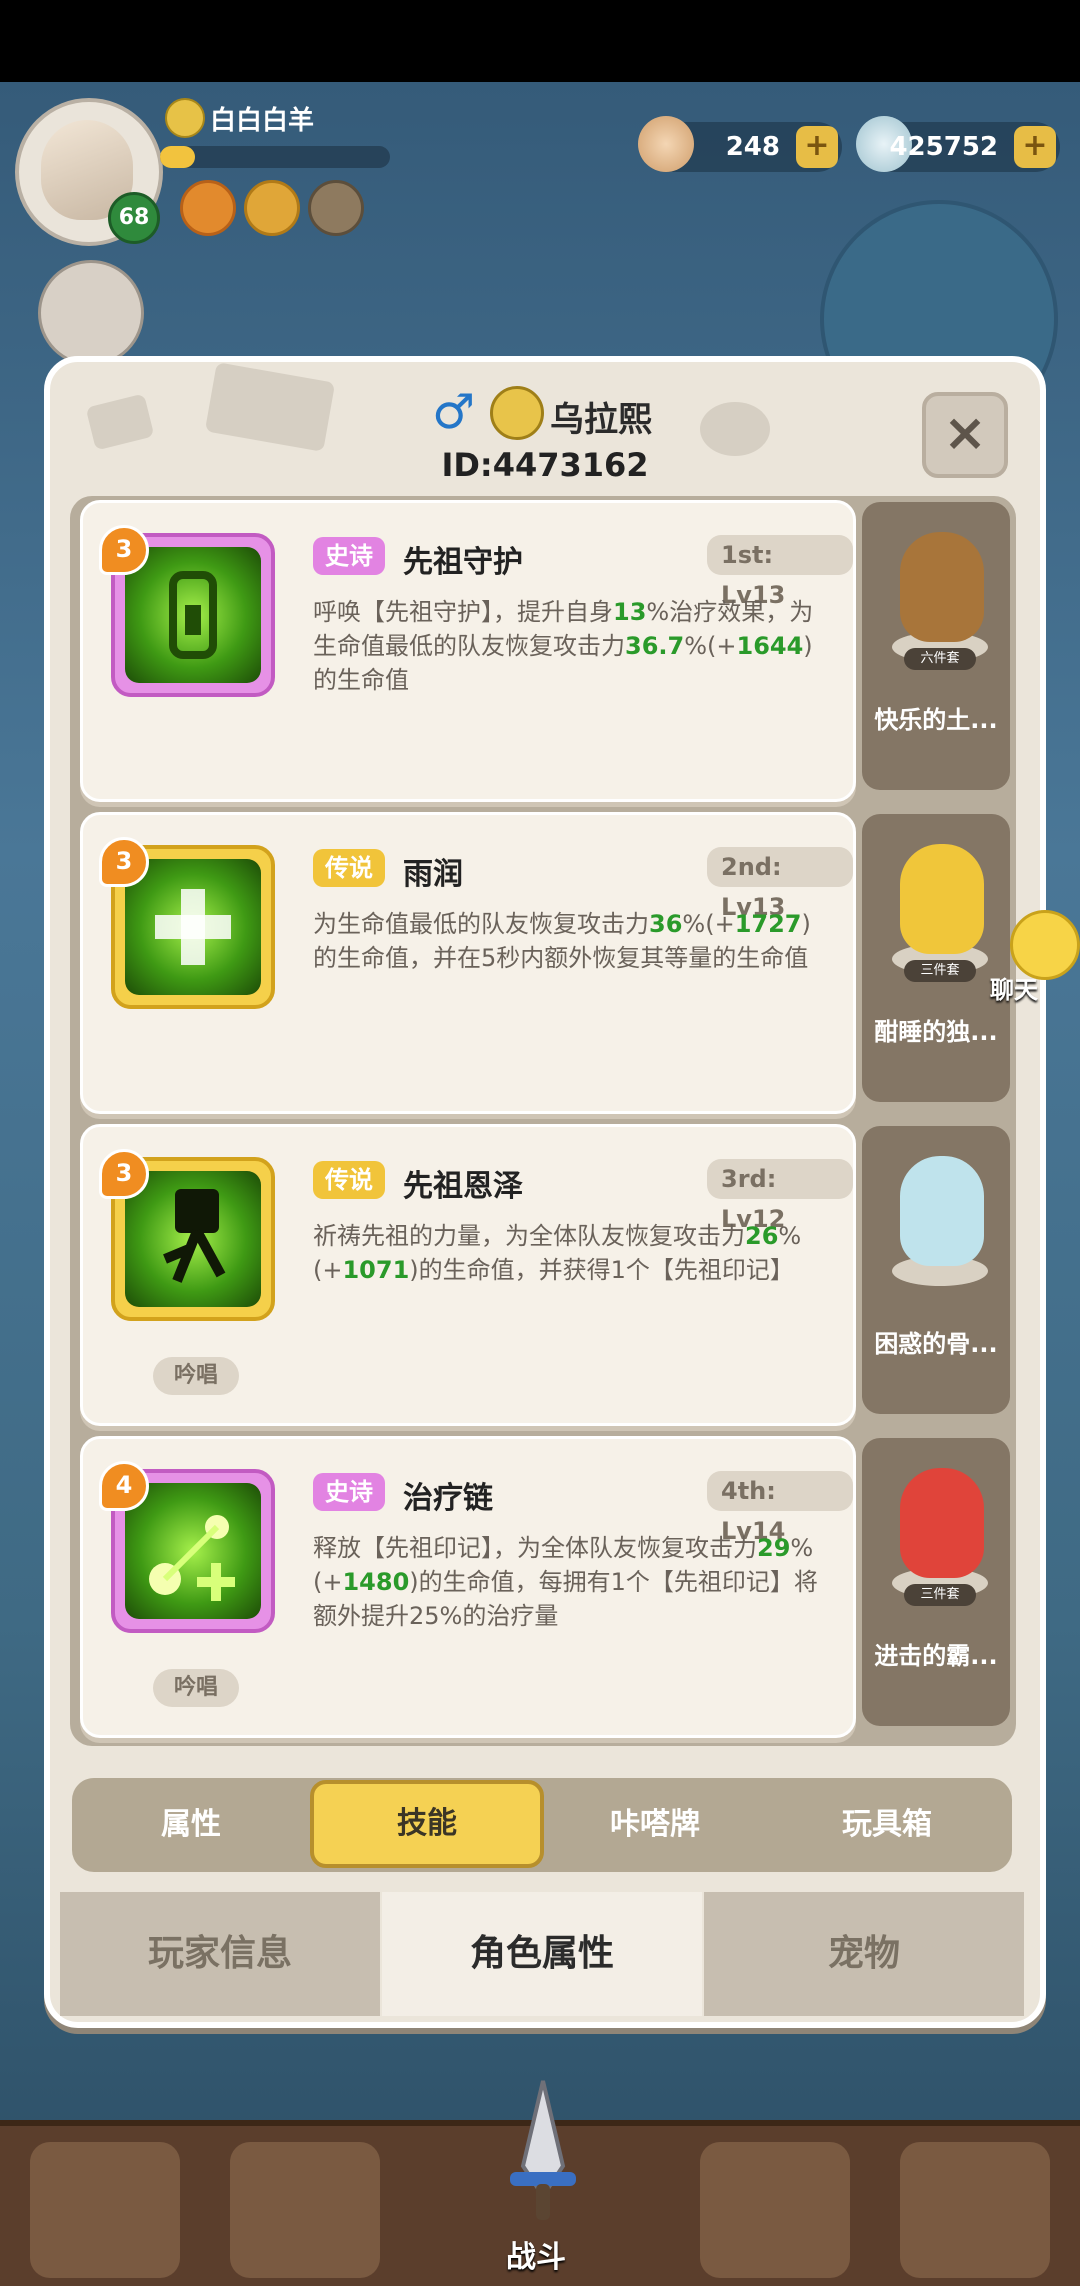  I want to click on skill-name: 治疗链, so click(448, 1498).